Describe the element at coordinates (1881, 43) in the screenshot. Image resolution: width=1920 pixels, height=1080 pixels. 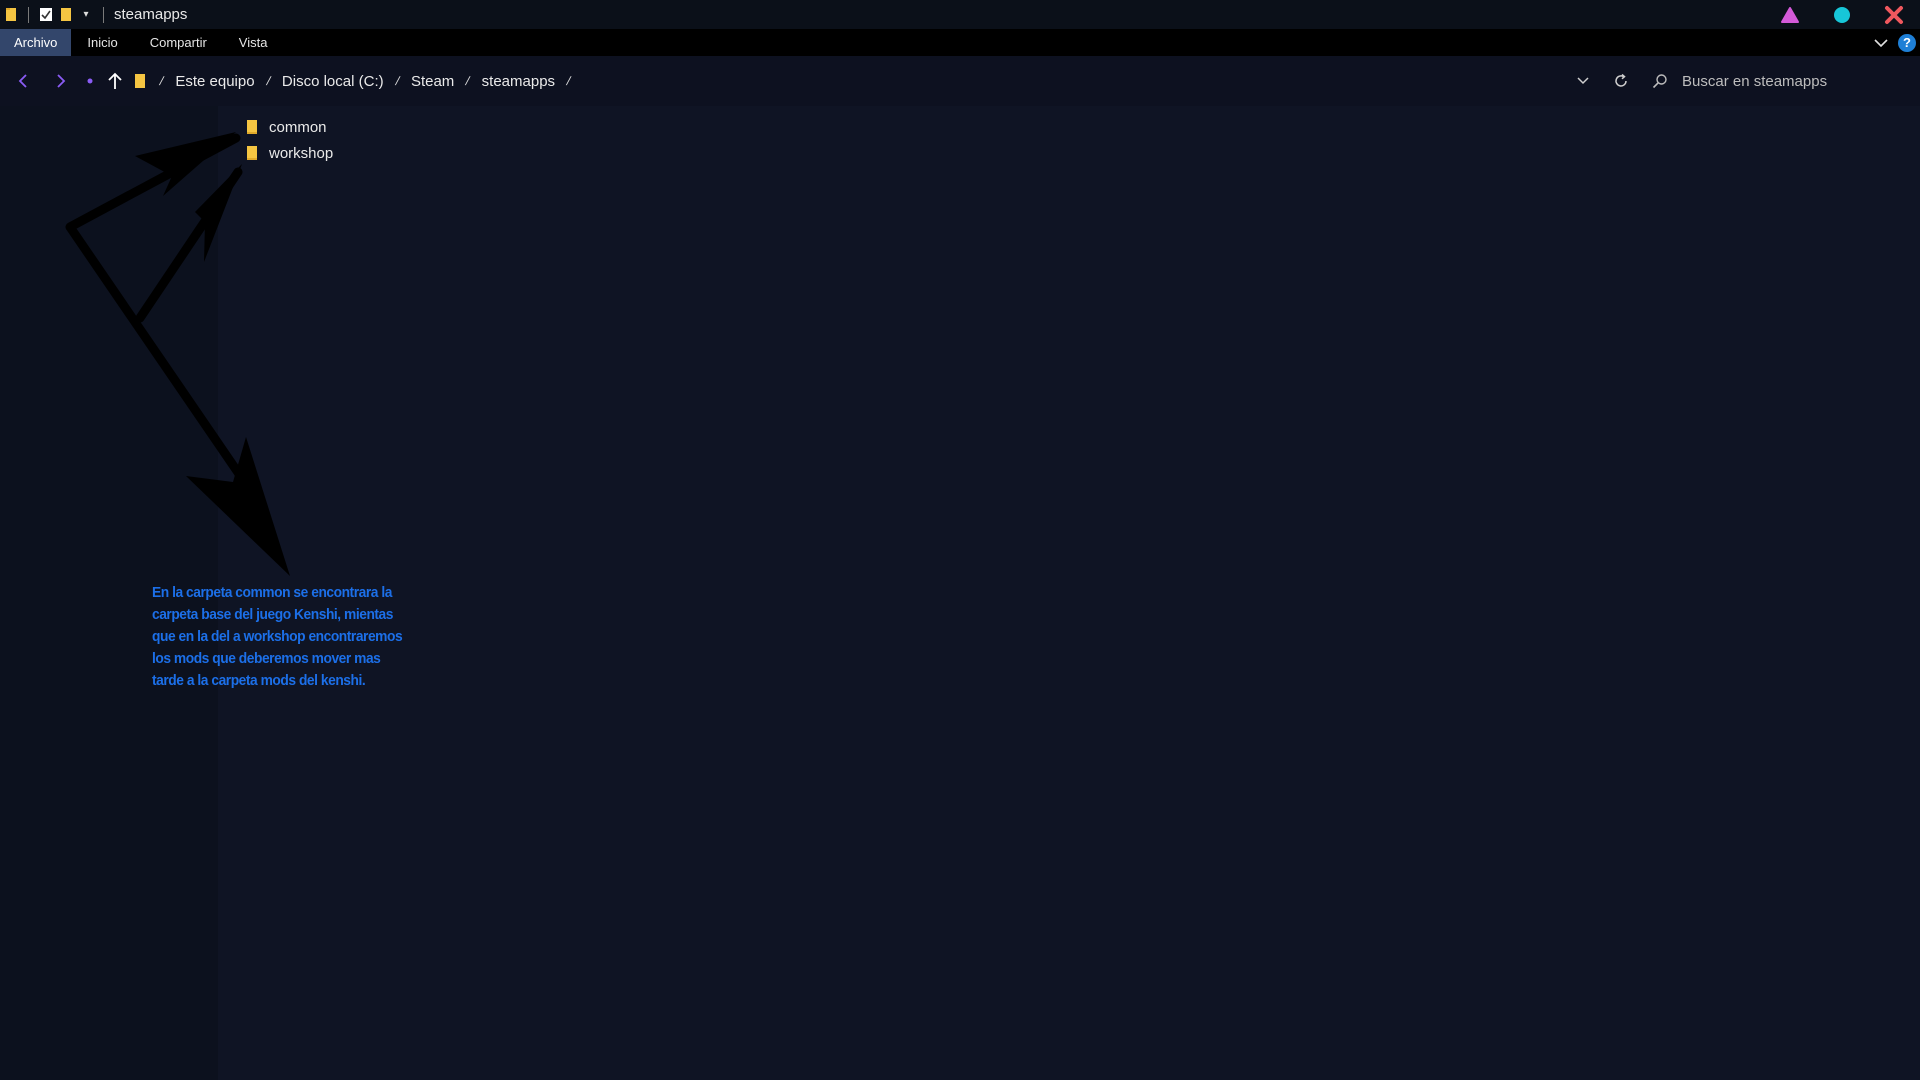
I see `expand-ribbon-icon` at that location.